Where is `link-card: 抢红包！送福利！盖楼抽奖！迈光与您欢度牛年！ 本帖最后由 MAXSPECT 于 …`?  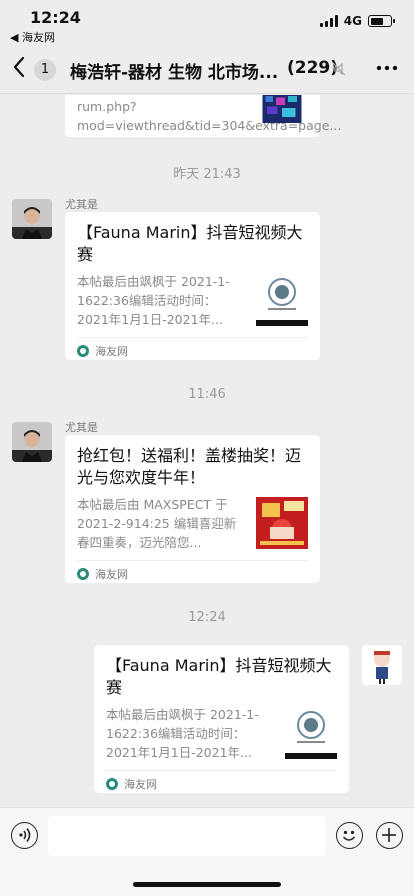
link-card: 抢红包！送福利！盖楼抽奖！迈光与您欢度牛年！ 本帖最后由 MAXSPECT 于 … is located at coordinates (192, 509).